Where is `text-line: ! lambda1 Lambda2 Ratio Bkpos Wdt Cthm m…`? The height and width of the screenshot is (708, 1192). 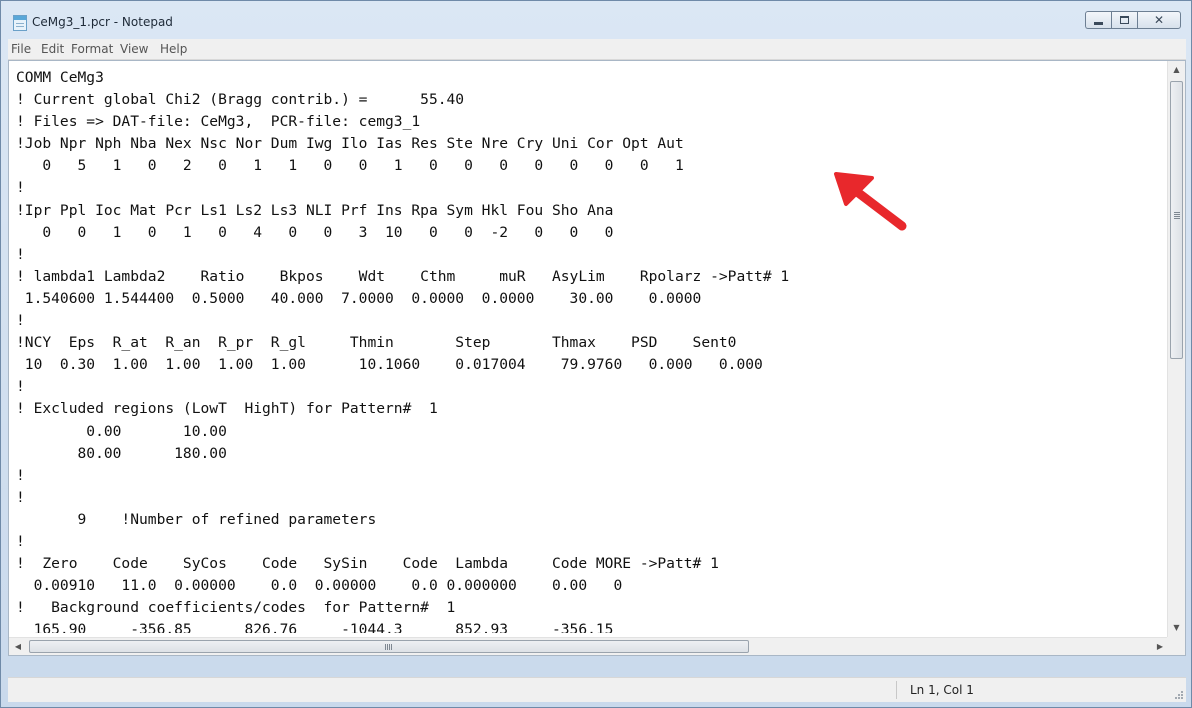 text-line: ! lambda1 Lambda2 Ratio Bkpos Wdt Cthm m… is located at coordinates (403, 276).